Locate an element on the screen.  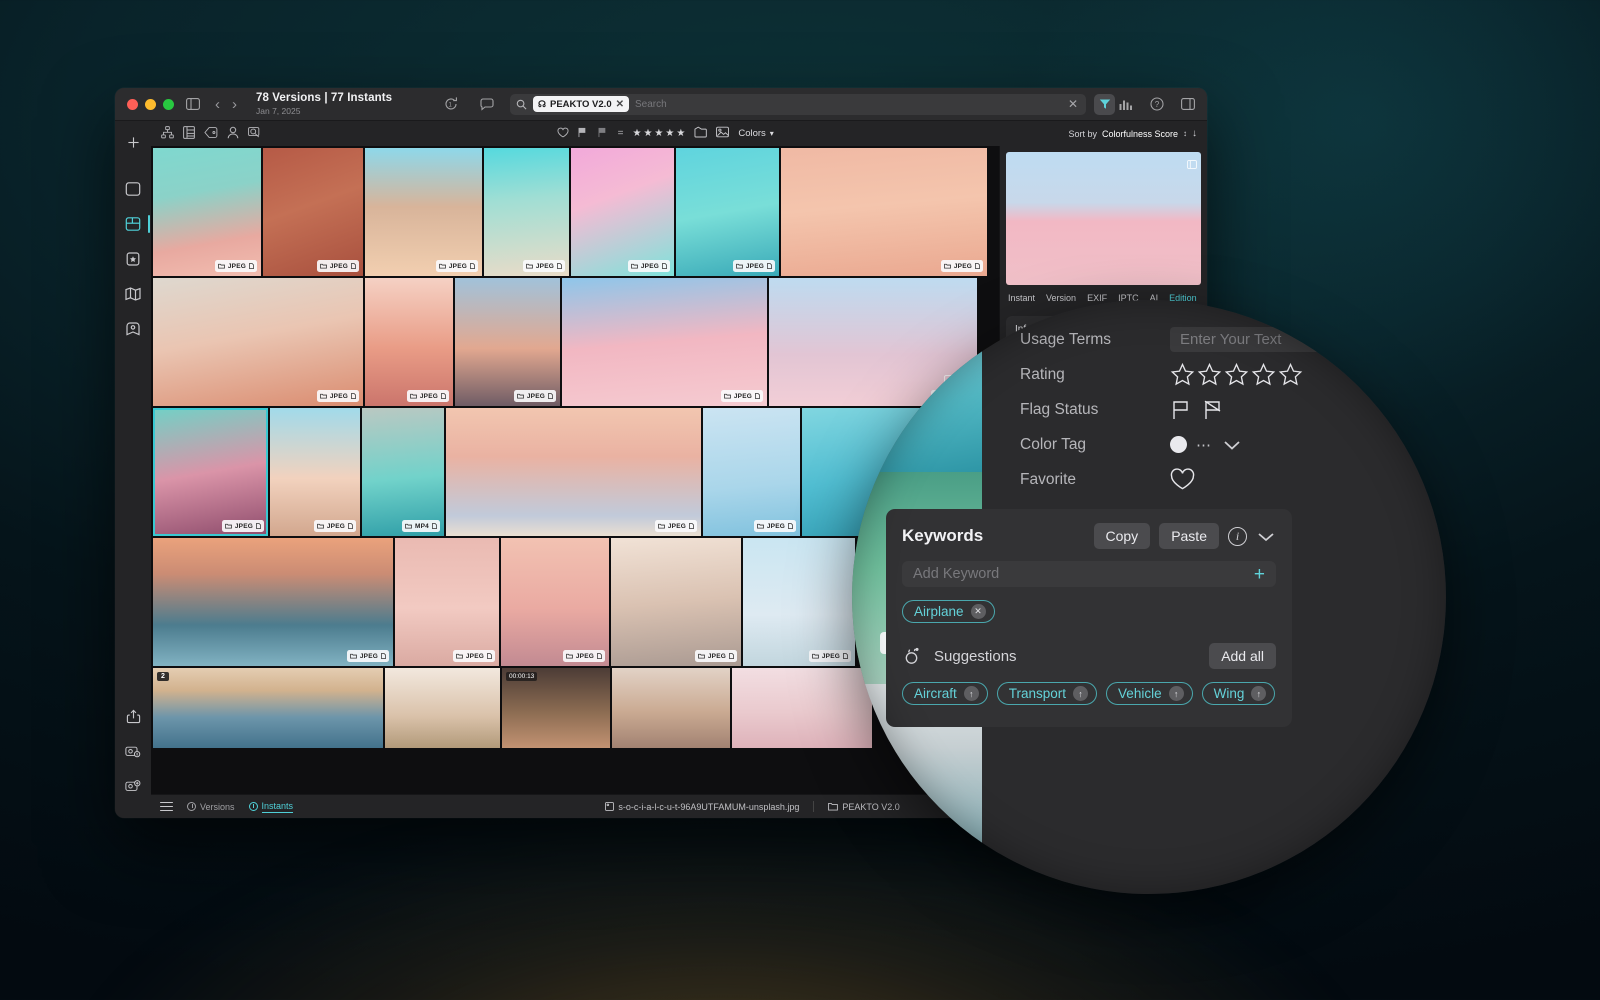
photo-cell-stack: 2 is located at coordinates (268, 708).